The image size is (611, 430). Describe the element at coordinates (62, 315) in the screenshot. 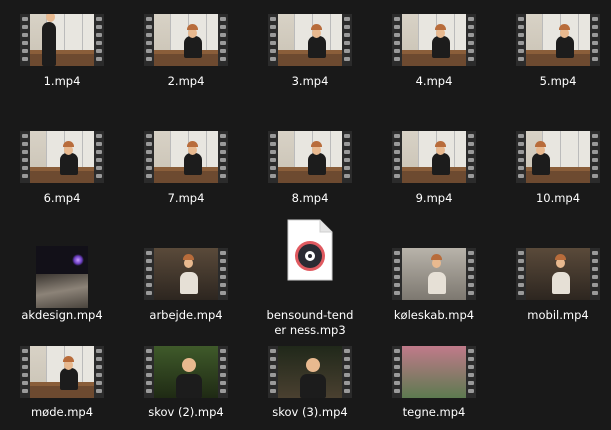

I see `file-name: akdesign.mp4` at that location.